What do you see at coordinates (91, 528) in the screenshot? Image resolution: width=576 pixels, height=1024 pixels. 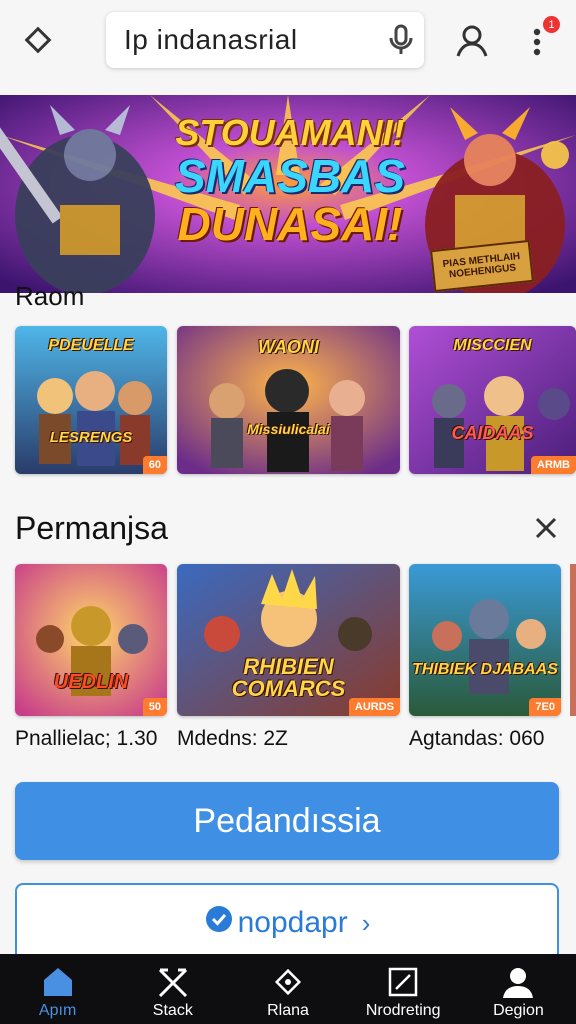 I see `section-title-permanjsa: Permanjsa` at bounding box center [91, 528].